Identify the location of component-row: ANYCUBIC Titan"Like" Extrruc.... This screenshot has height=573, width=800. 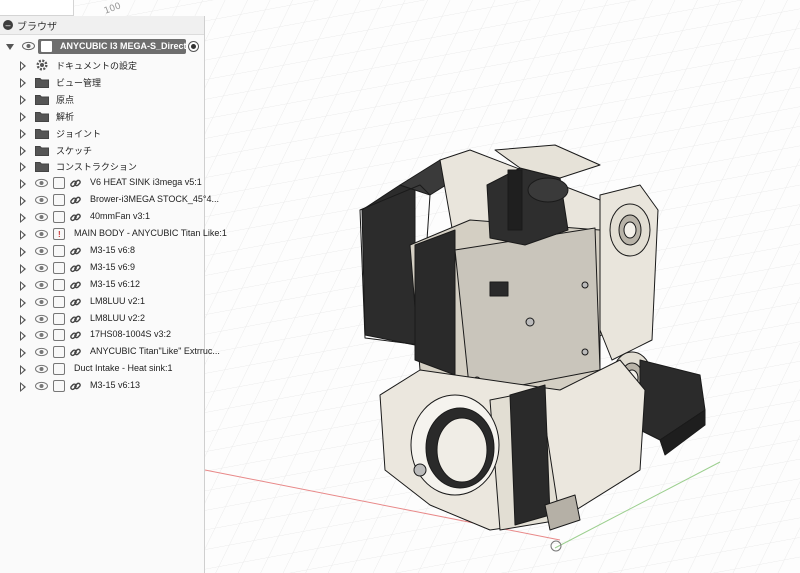
(110, 352).